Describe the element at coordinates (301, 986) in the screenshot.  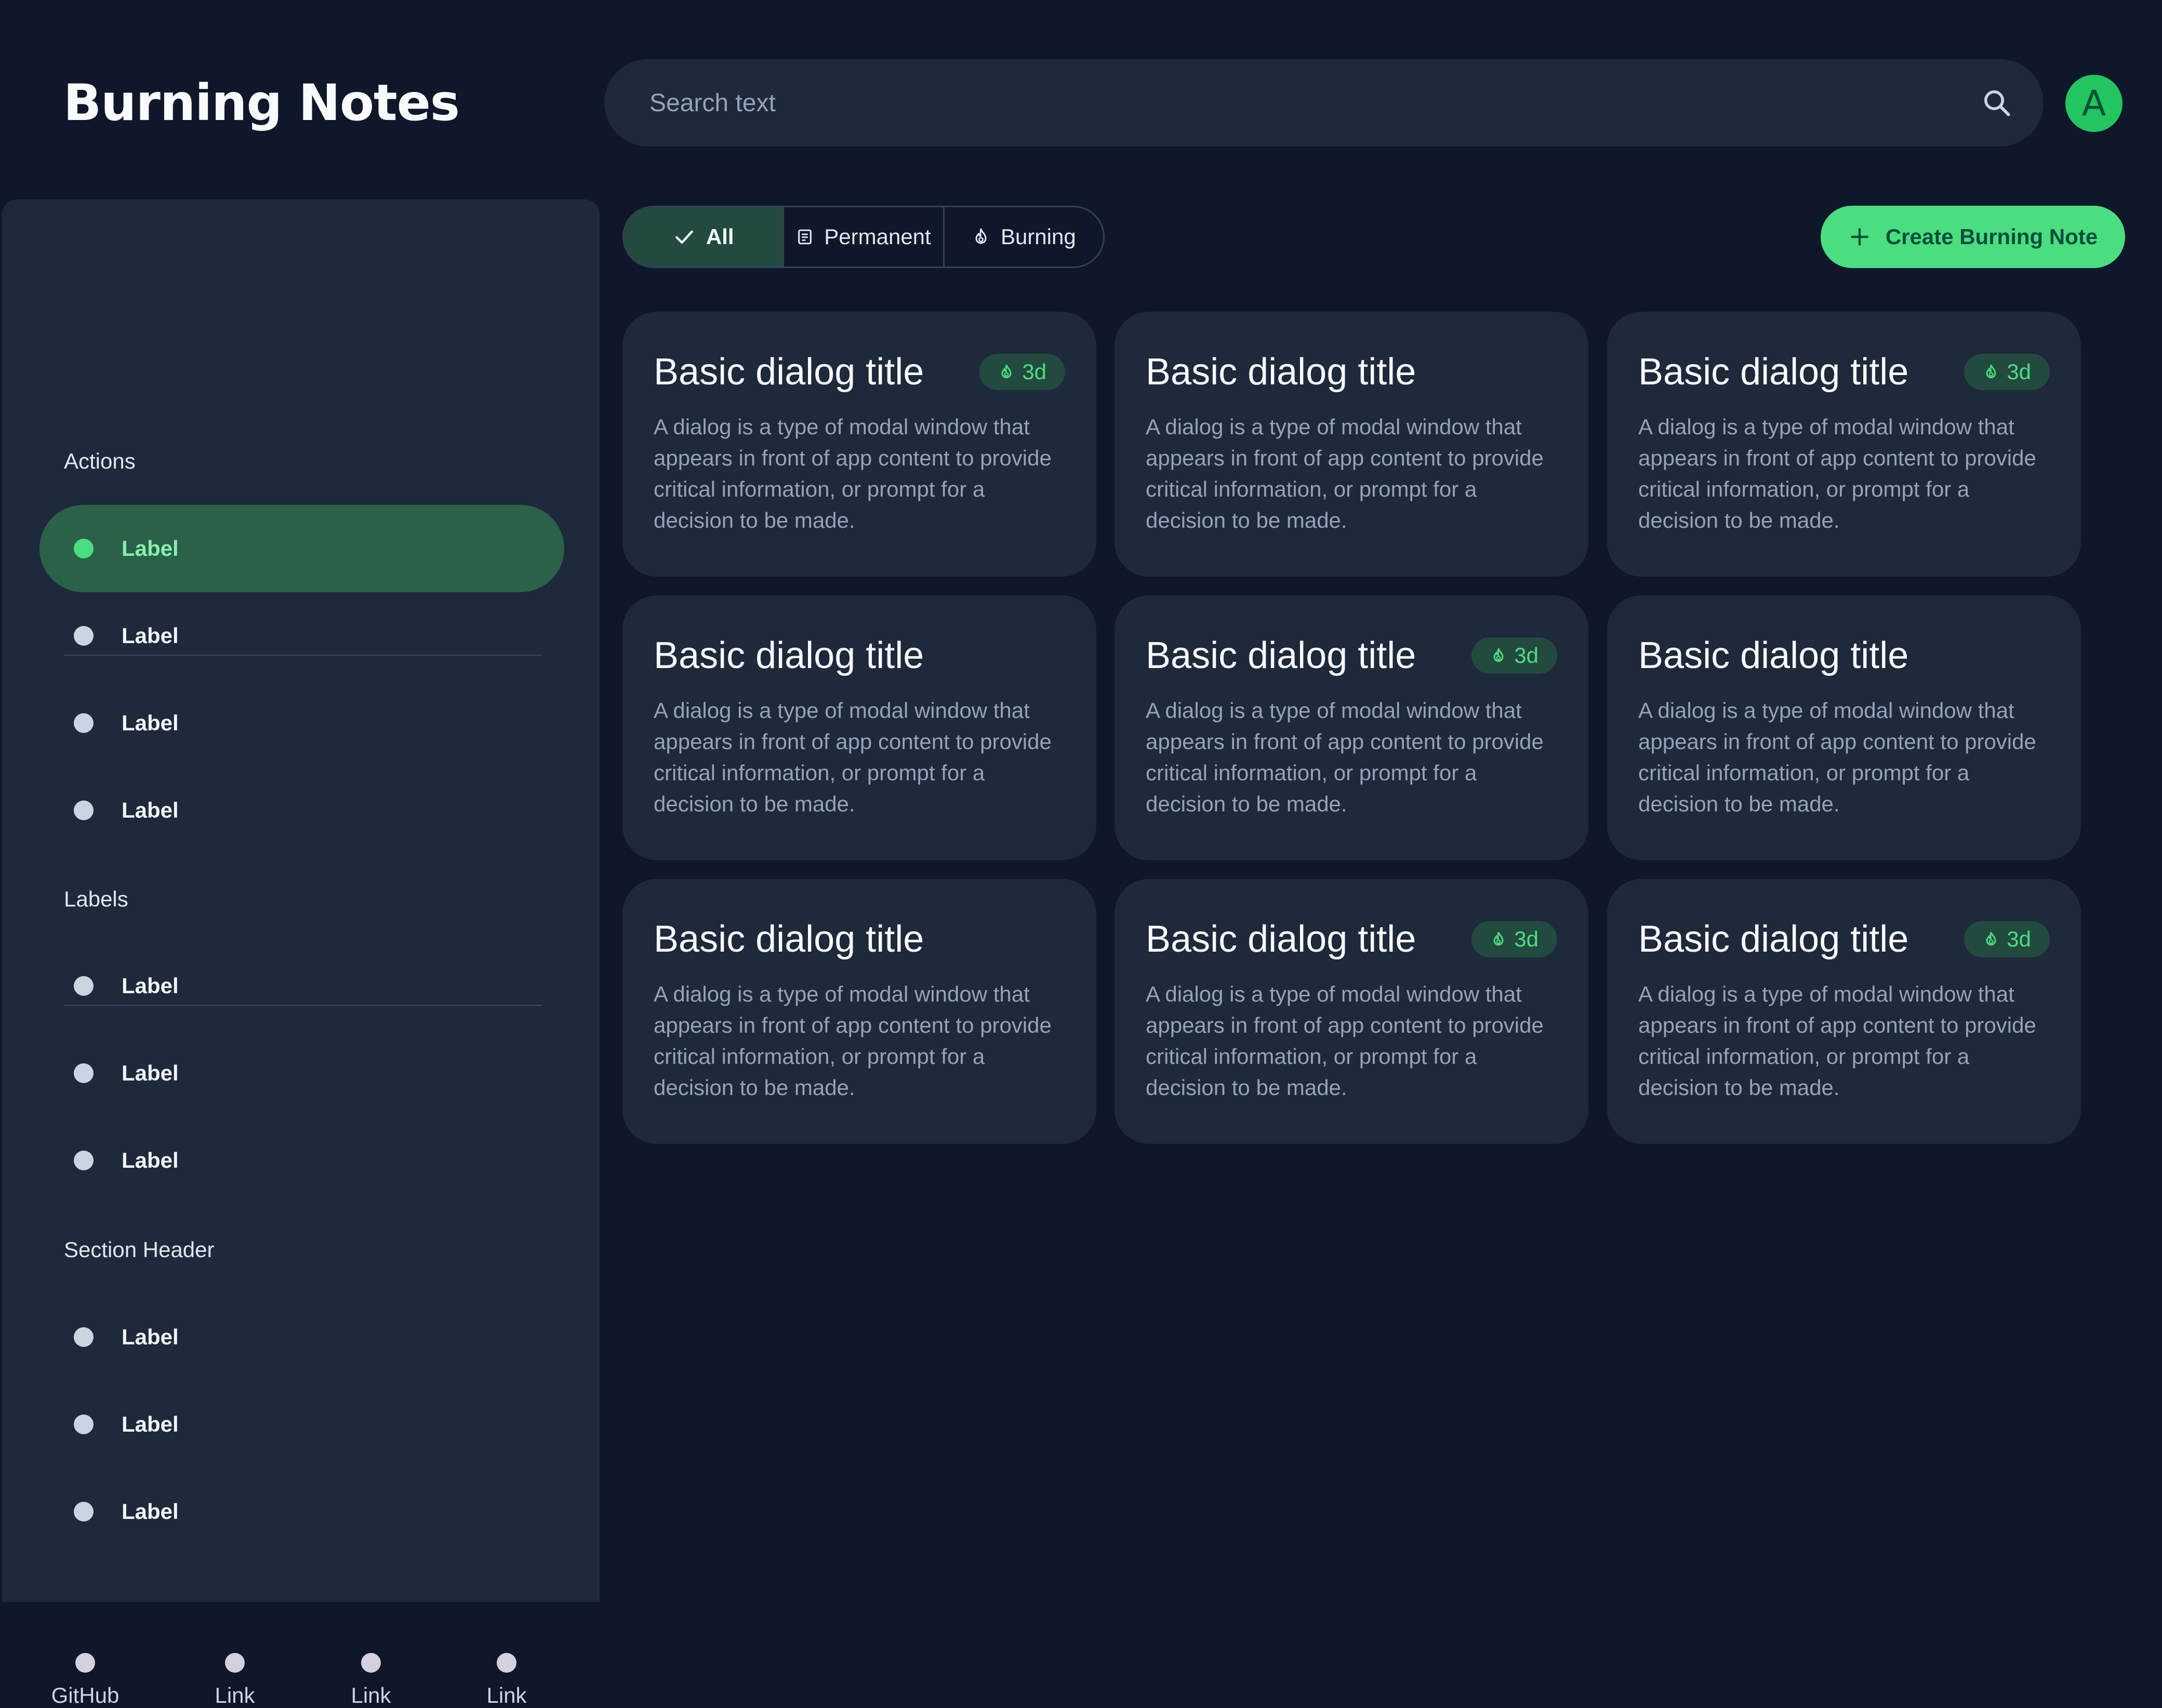
I see `sidebar-item-labels-1: Label` at that location.